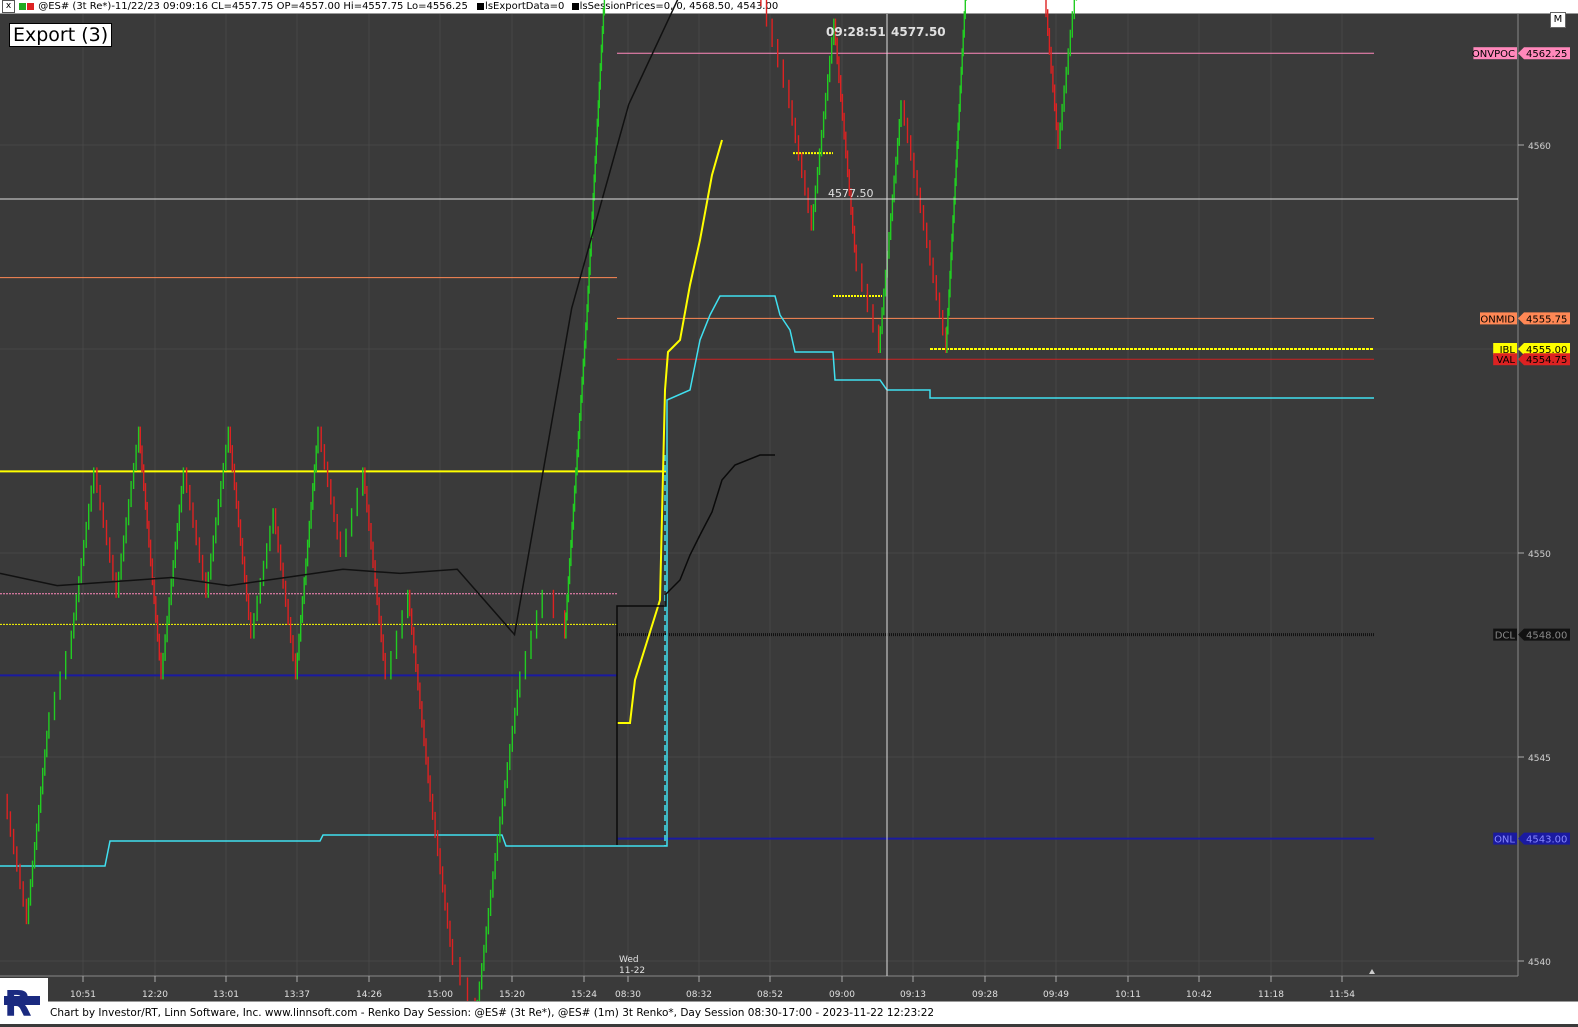  Describe the element at coordinates (512, 995) in the screenshot. I see `x-tick-label: 15:20` at that location.